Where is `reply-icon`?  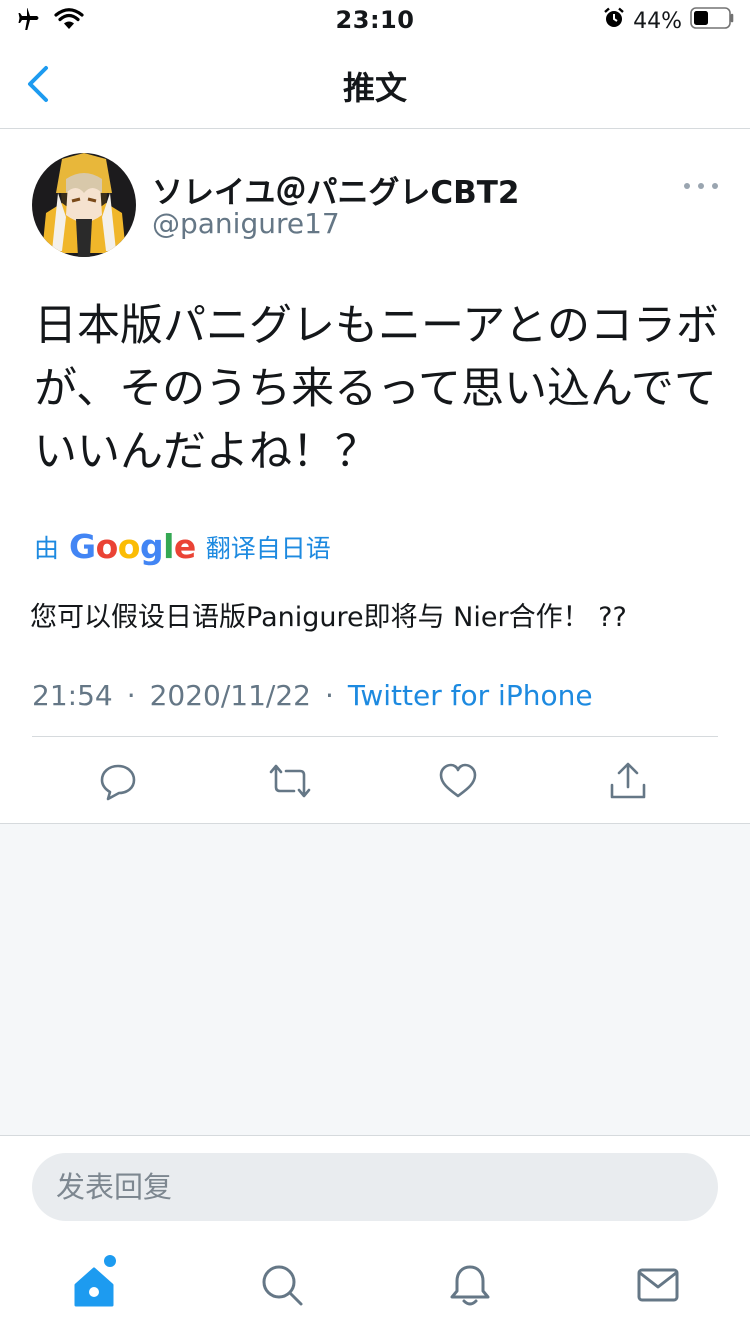
reply-icon is located at coordinates (118, 782).